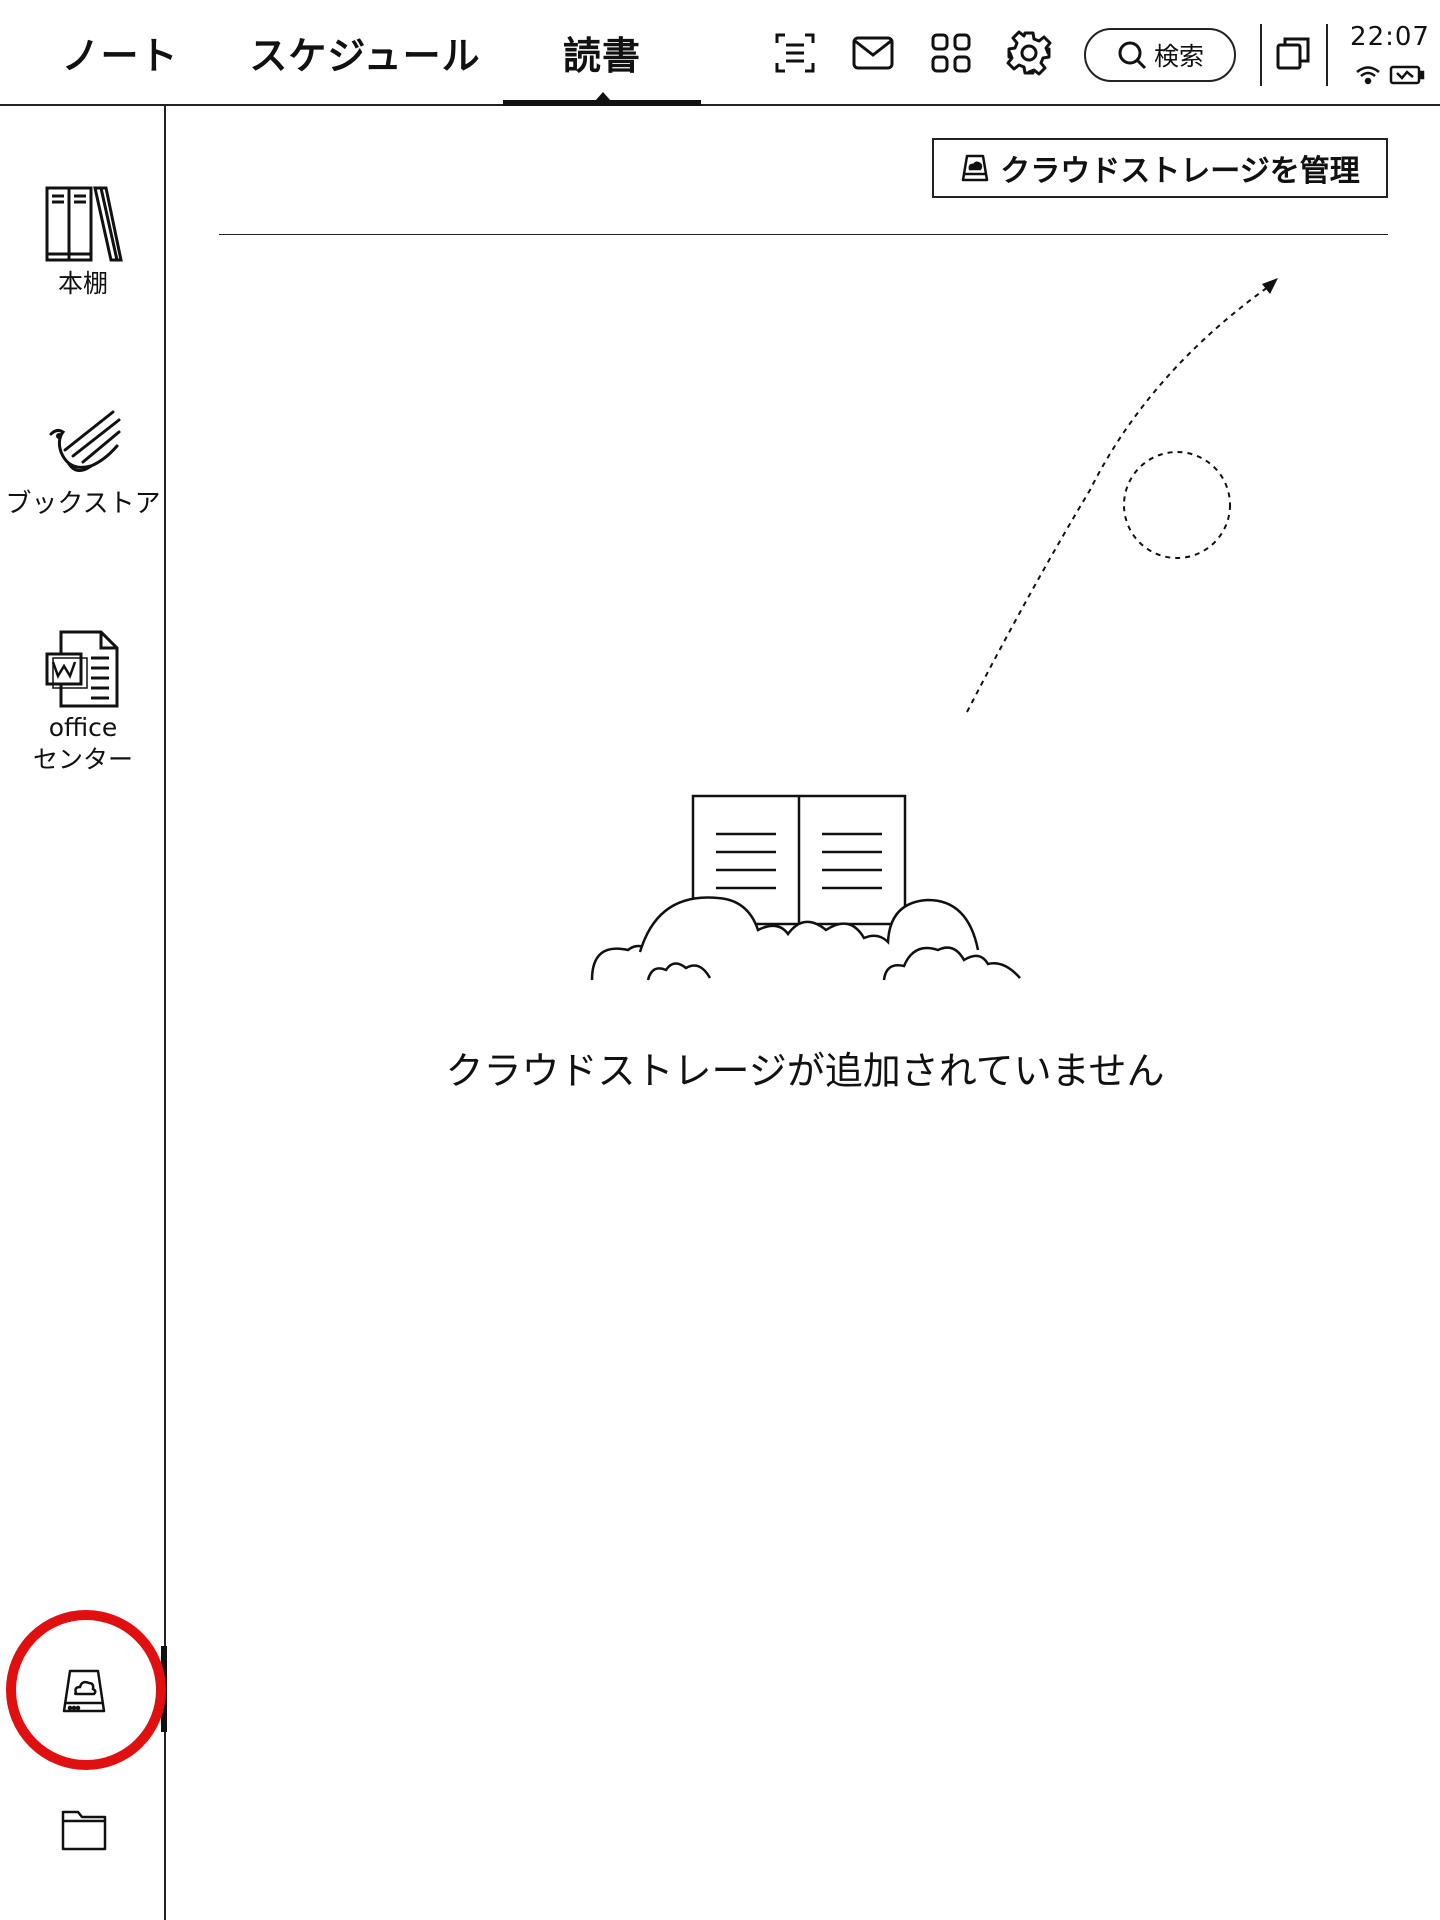 This screenshot has width=1440, height=1920. I want to click on sidebar-label-center: センター, so click(82, 759).